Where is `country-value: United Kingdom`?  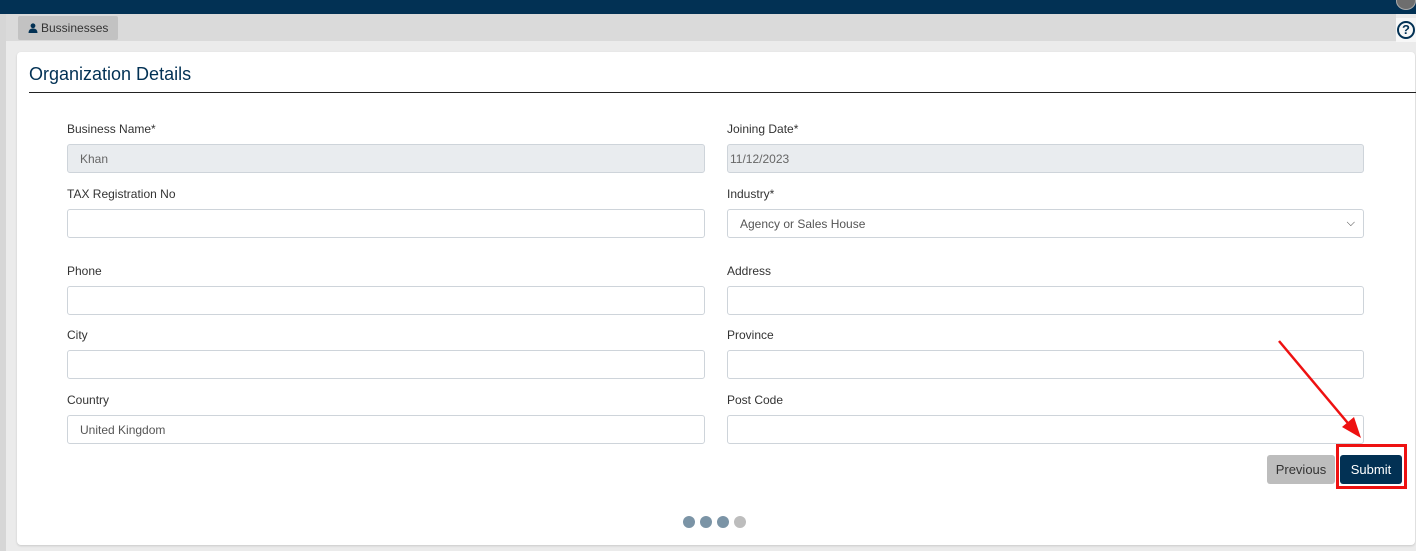 country-value: United Kingdom is located at coordinates (123, 429).